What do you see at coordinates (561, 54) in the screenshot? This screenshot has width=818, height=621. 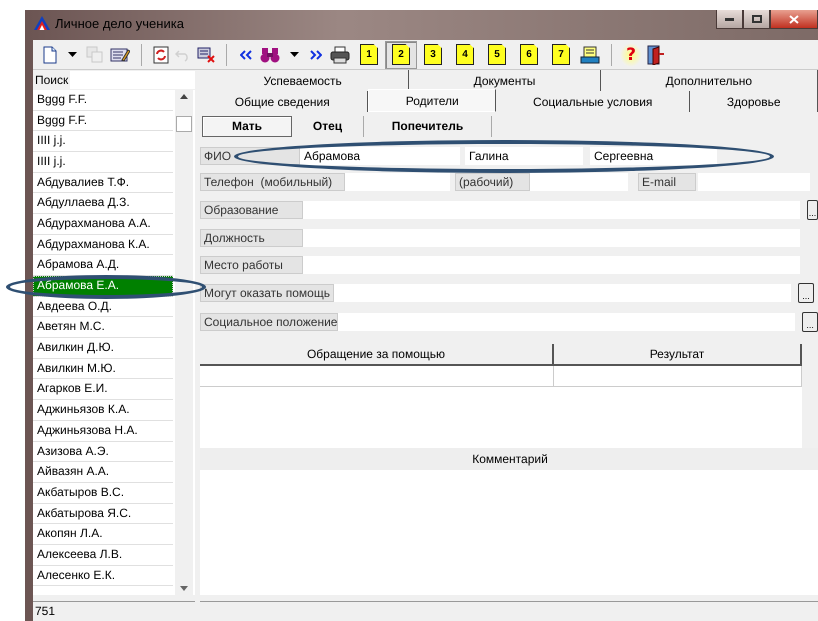 I see `page-button: 7` at bounding box center [561, 54].